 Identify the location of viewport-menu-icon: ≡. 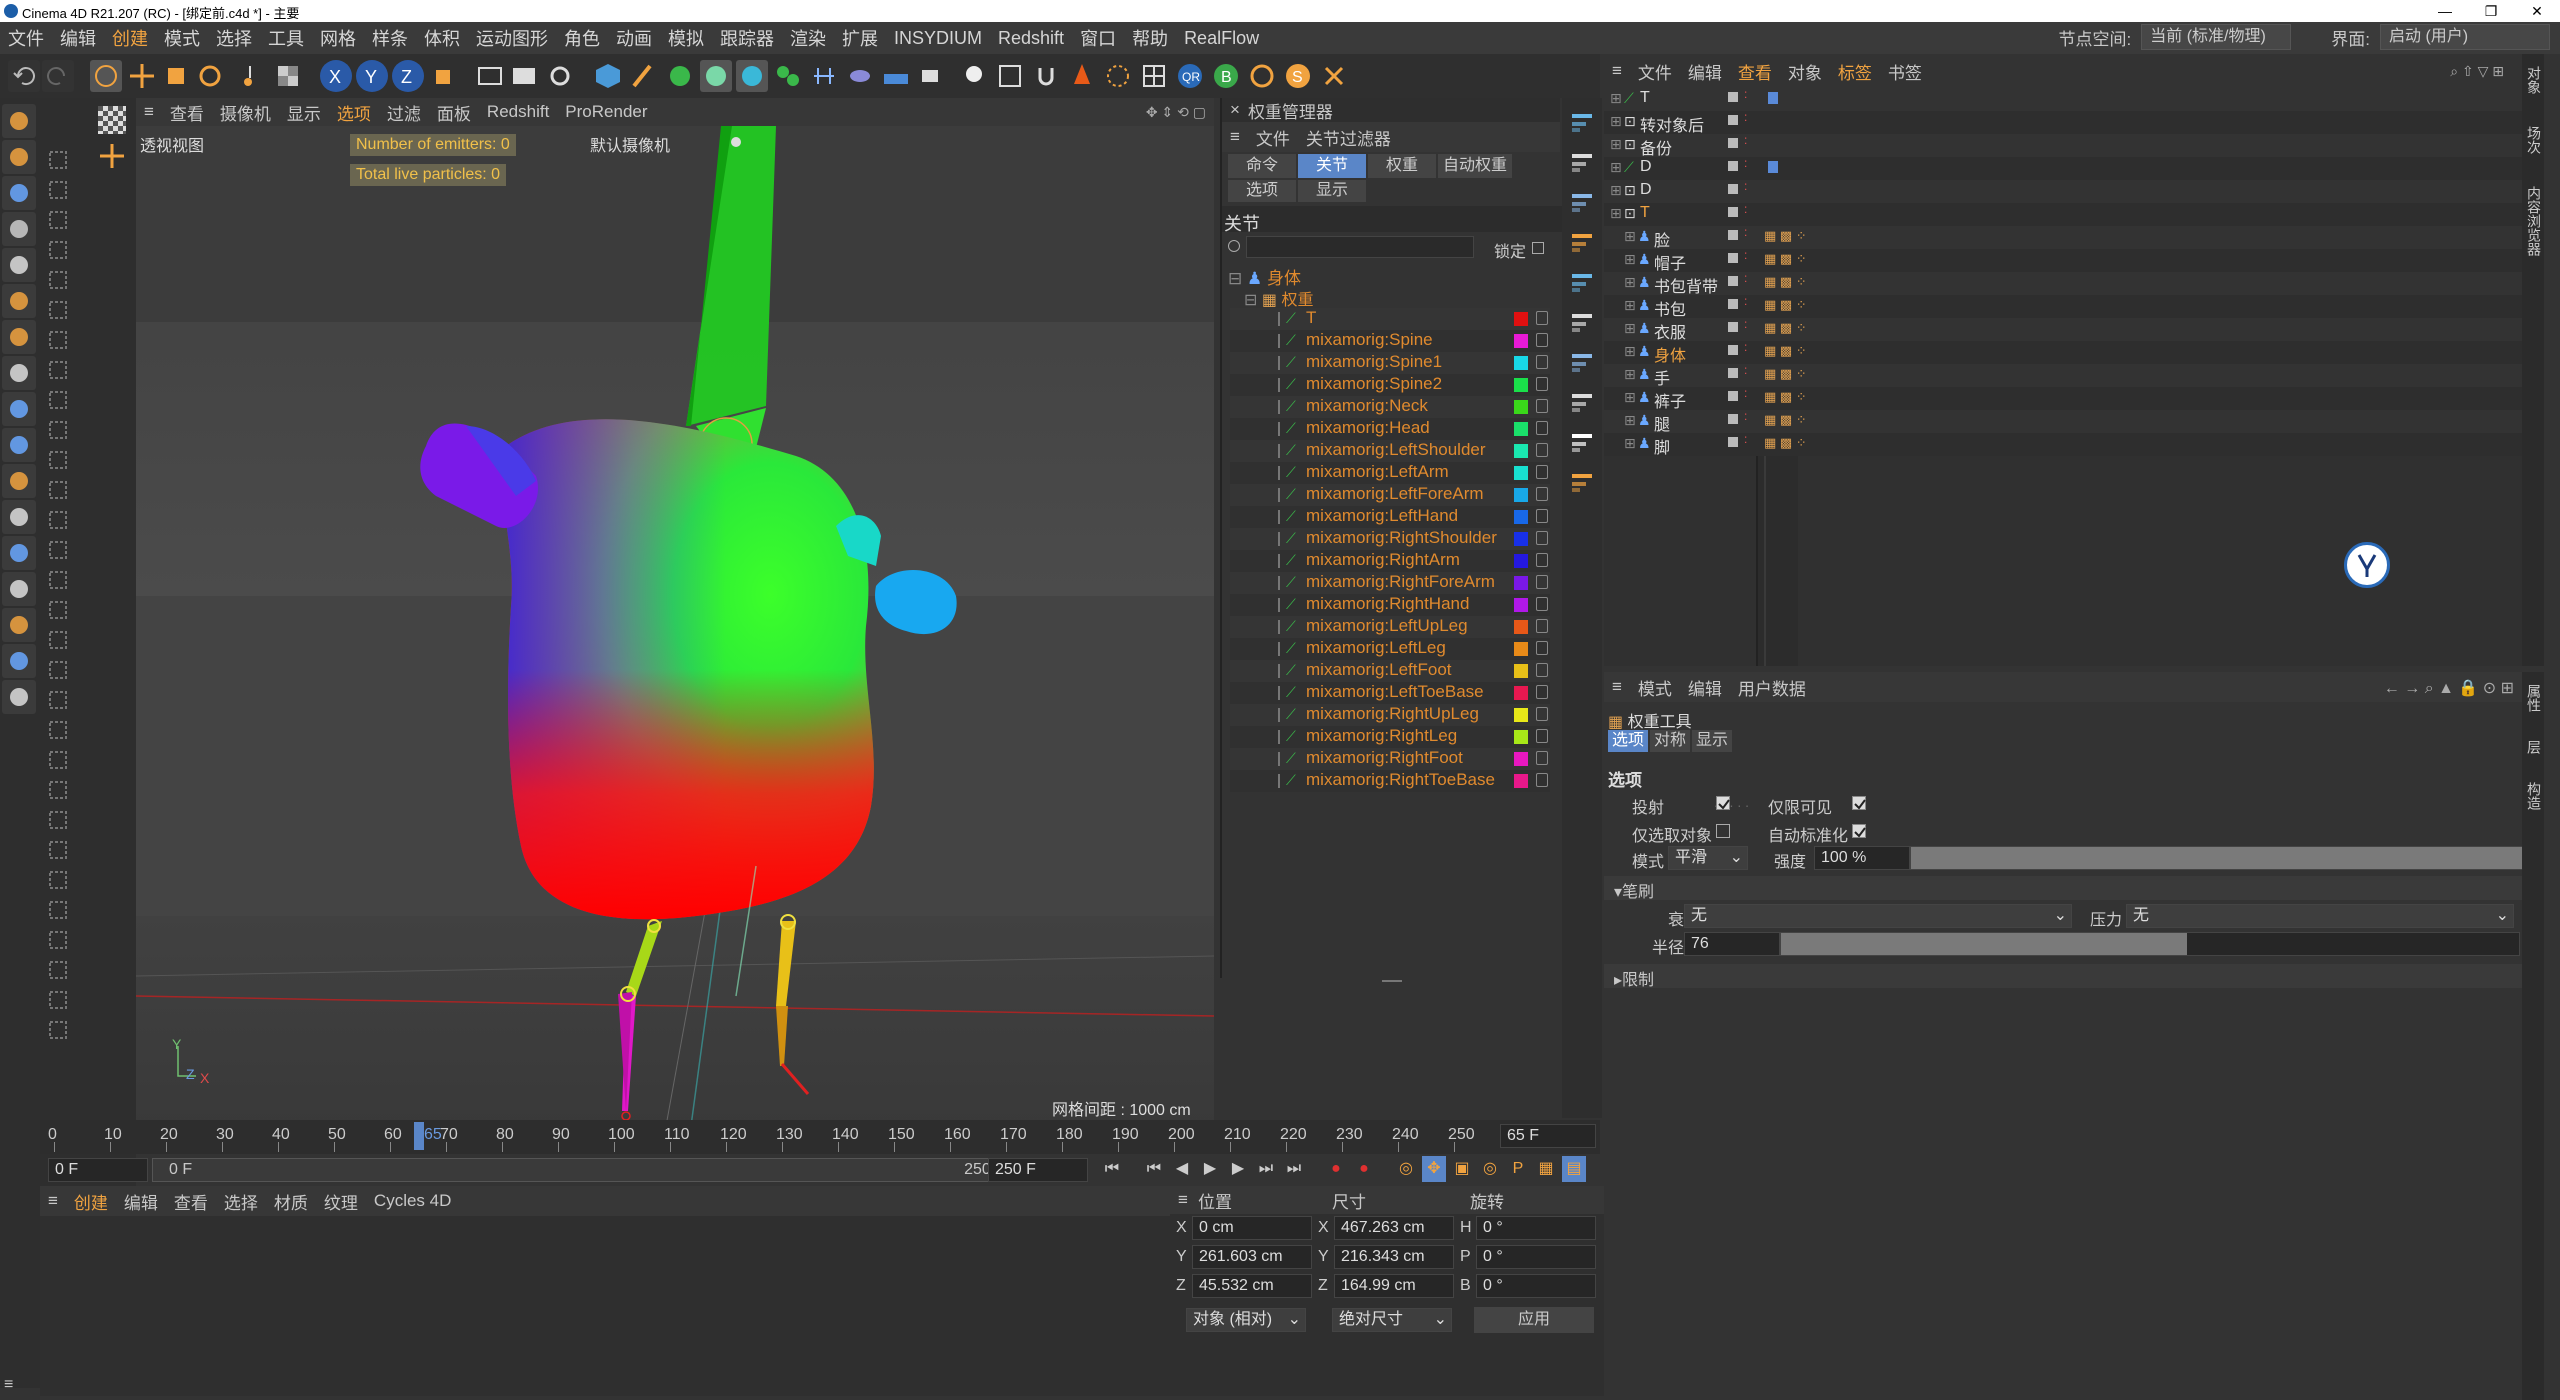
(149, 112).